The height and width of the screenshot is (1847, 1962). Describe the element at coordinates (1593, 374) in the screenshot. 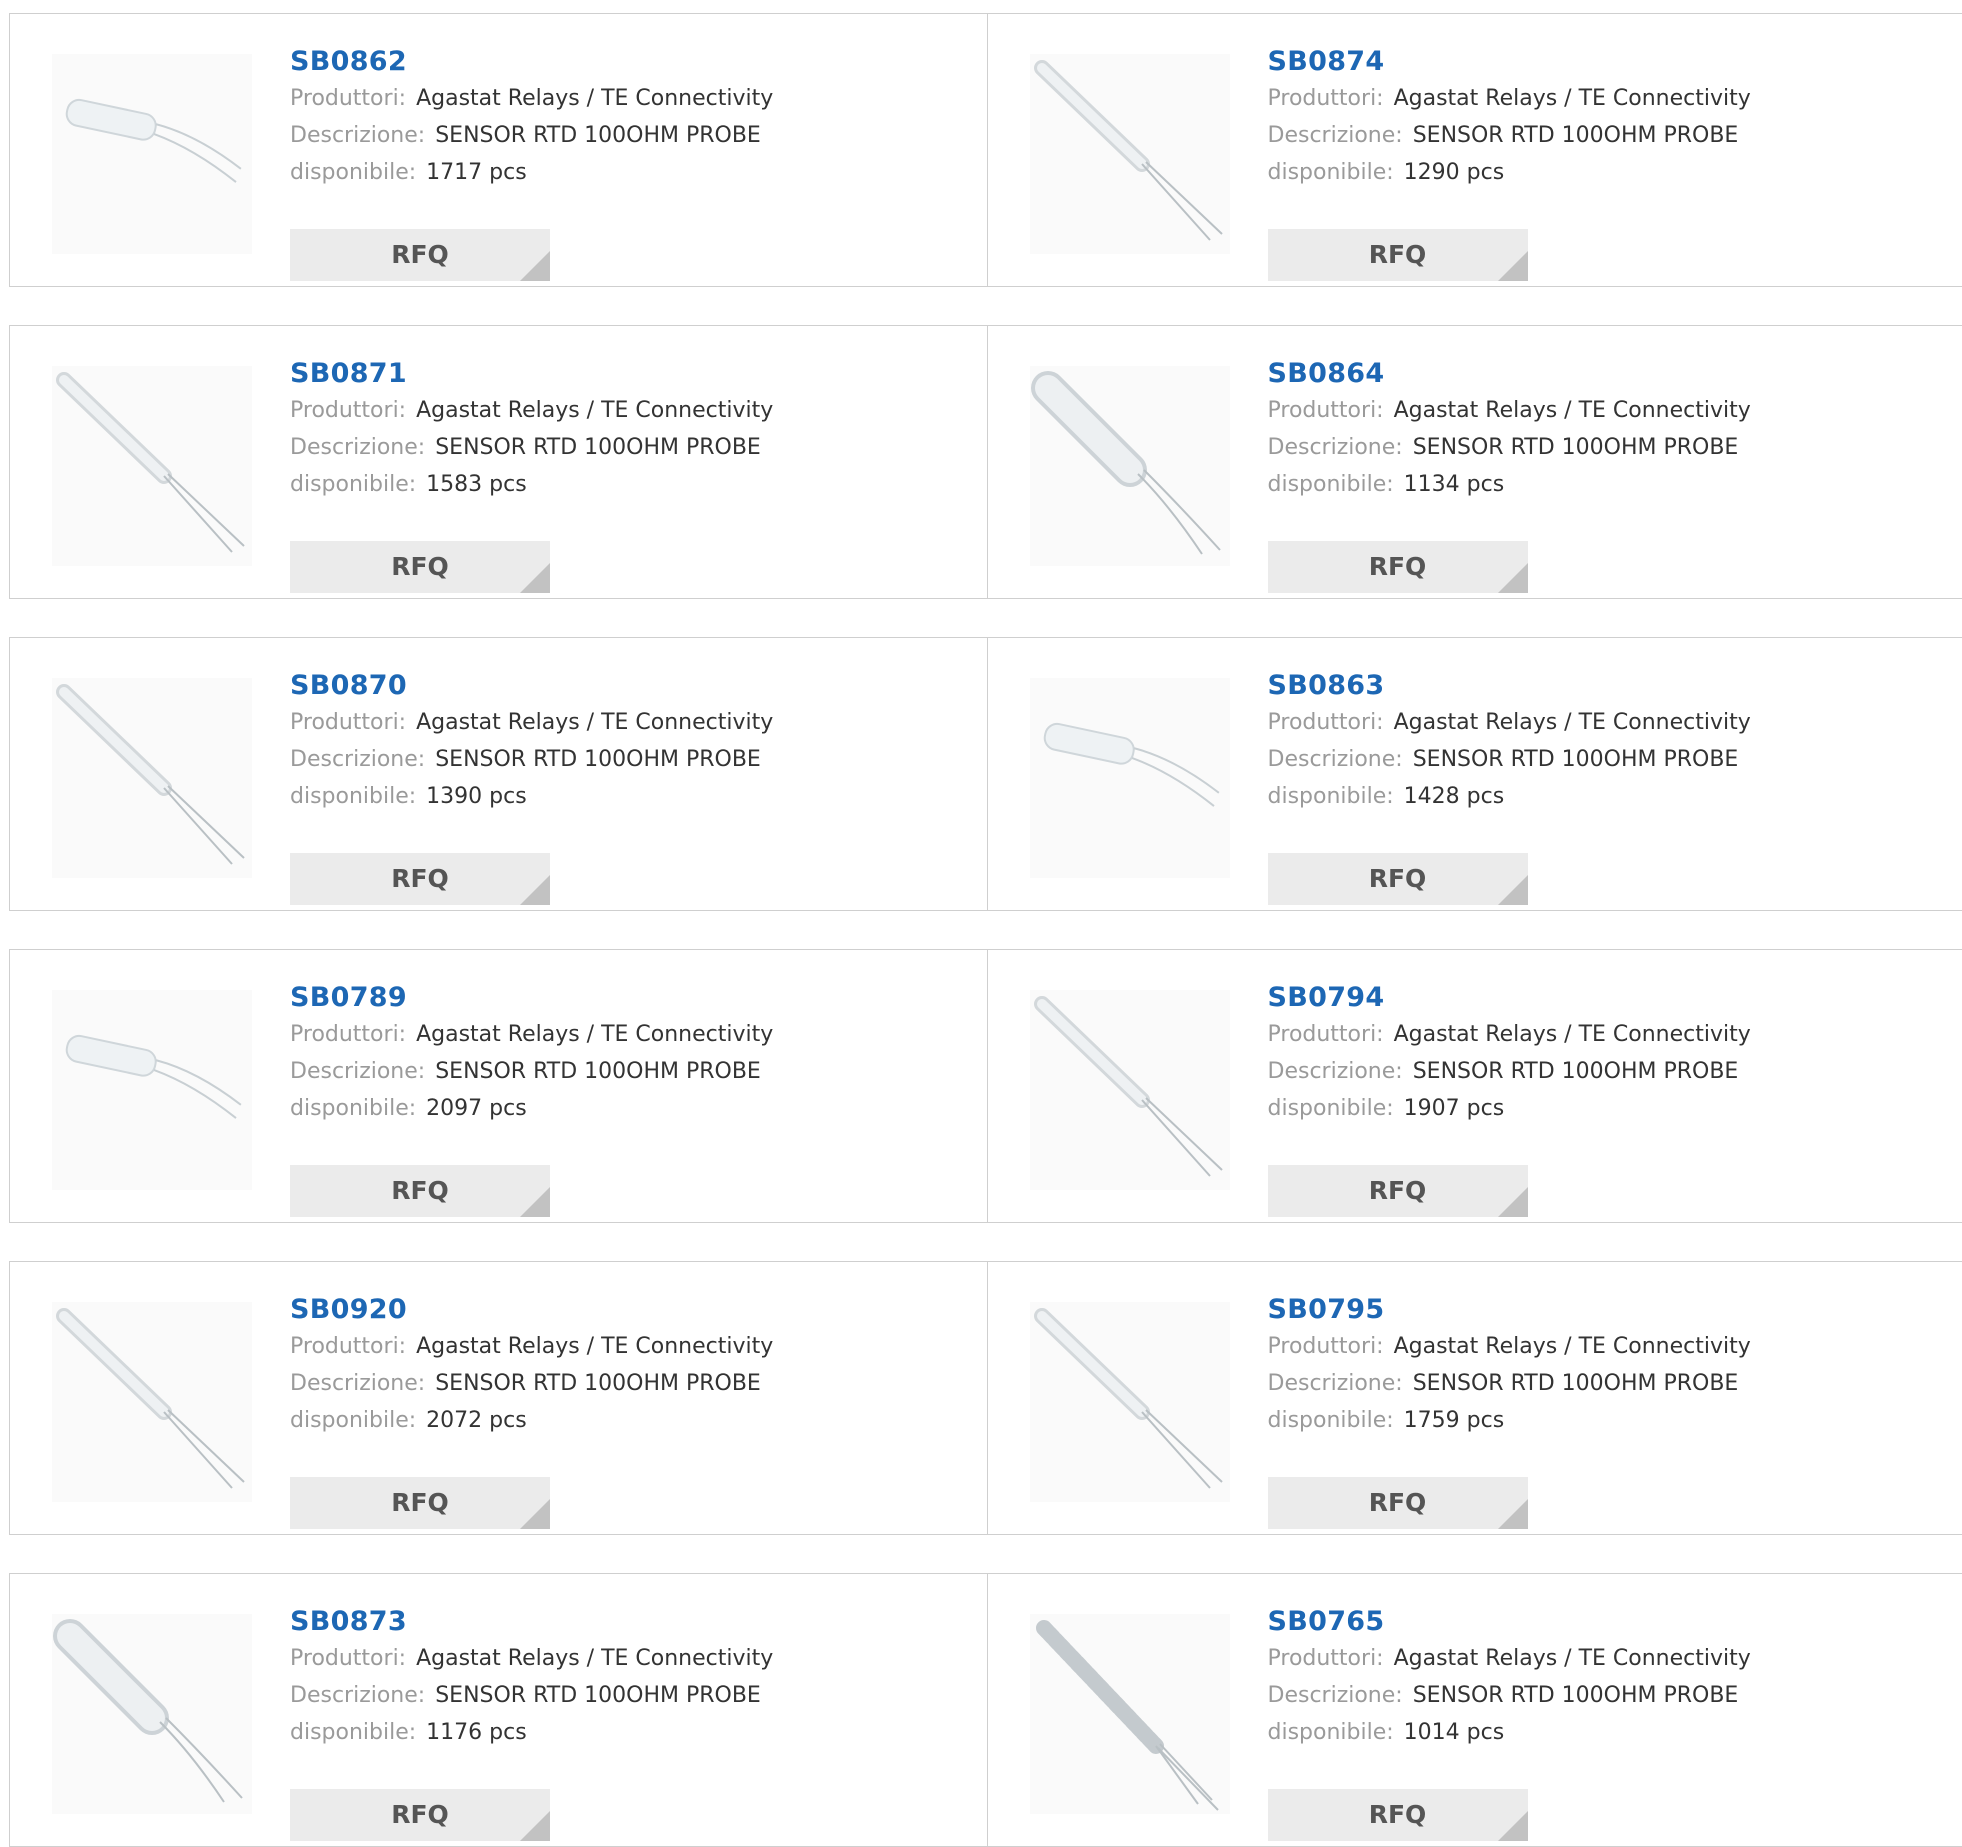

I see `part-number-link: SB0864` at that location.